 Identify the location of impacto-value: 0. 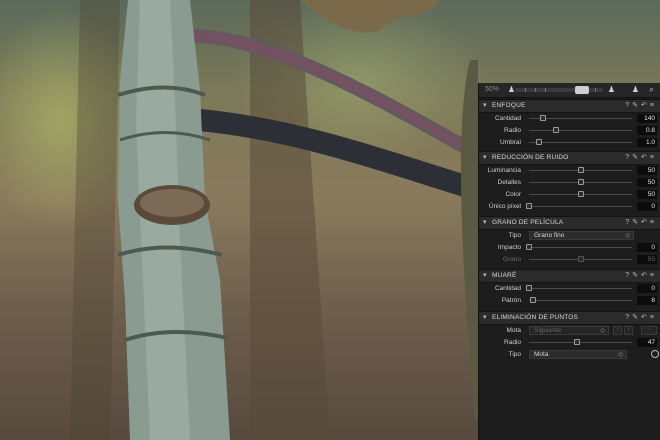
(647, 247).